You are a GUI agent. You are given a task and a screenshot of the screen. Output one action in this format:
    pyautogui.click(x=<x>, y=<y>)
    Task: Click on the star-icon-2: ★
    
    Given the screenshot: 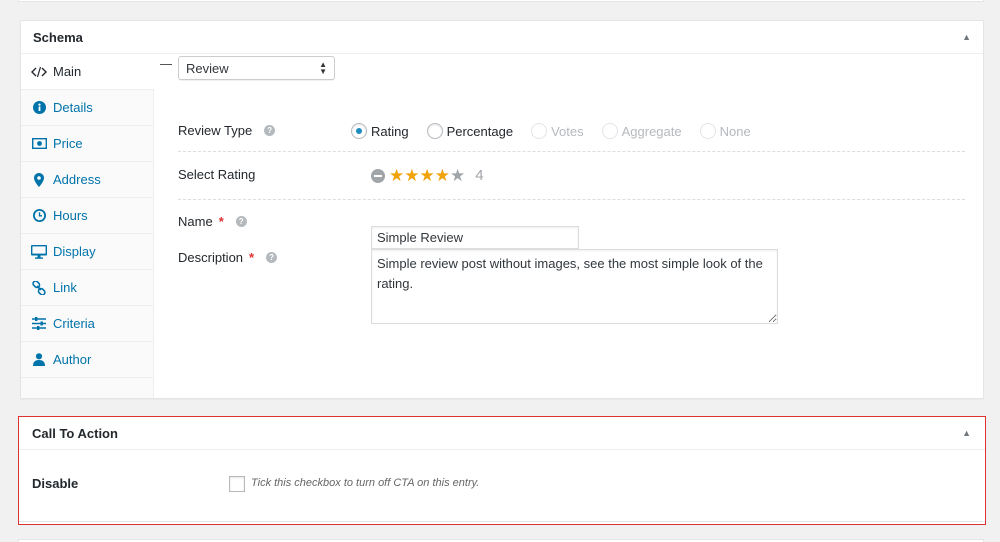 What is the action you would take?
    pyautogui.click(x=411, y=175)
    